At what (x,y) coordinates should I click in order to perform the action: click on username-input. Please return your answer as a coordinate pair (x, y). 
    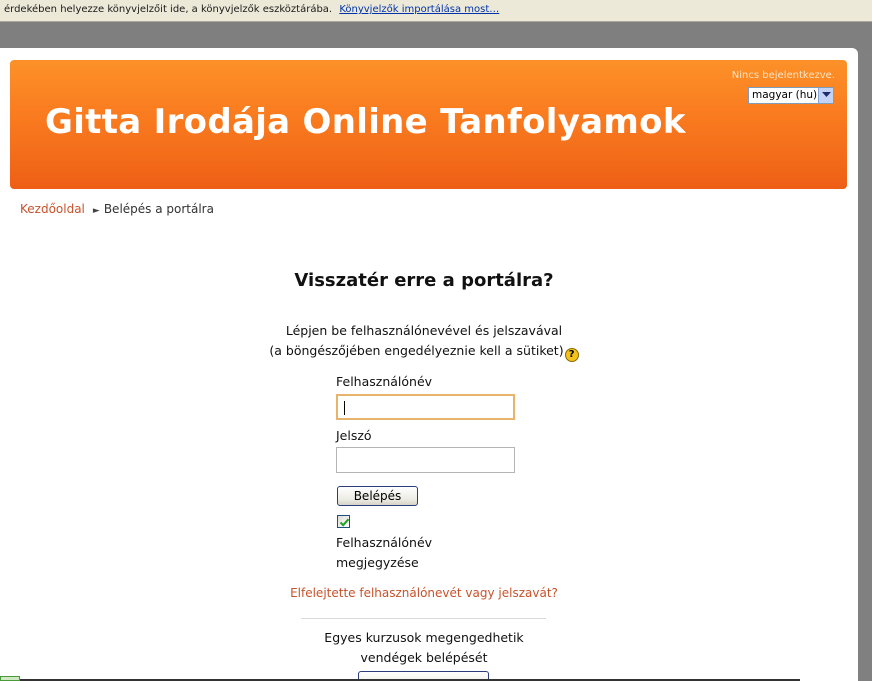
    Looking at the image, I should click on (425, 407).